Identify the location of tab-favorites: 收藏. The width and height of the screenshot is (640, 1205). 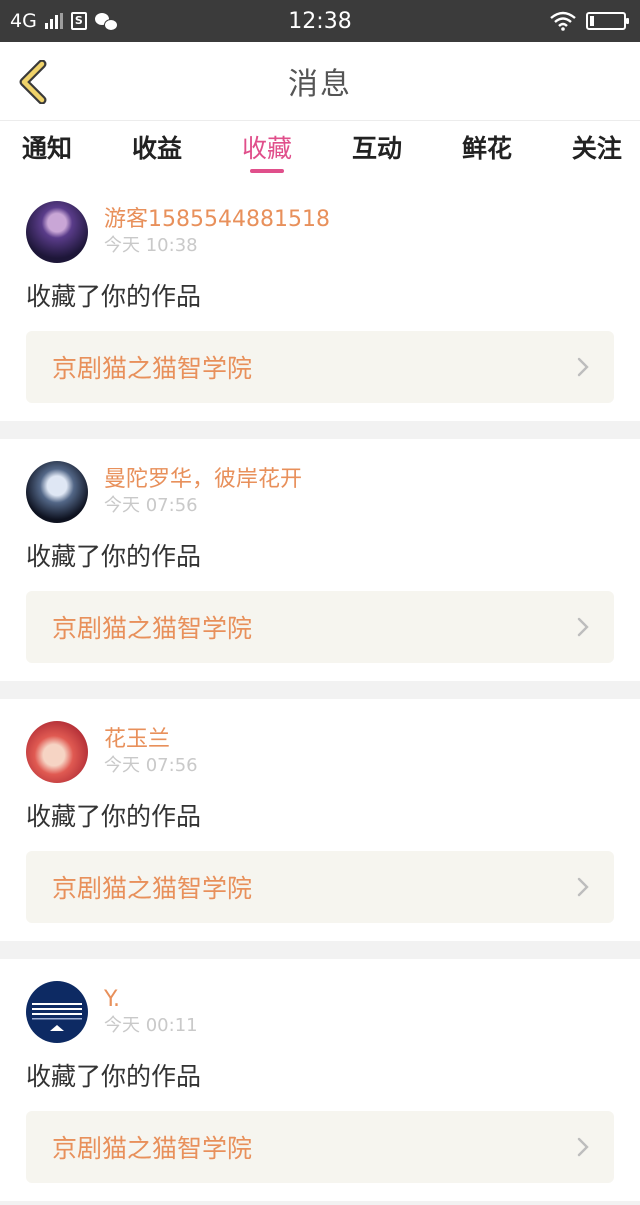
(267, 143).